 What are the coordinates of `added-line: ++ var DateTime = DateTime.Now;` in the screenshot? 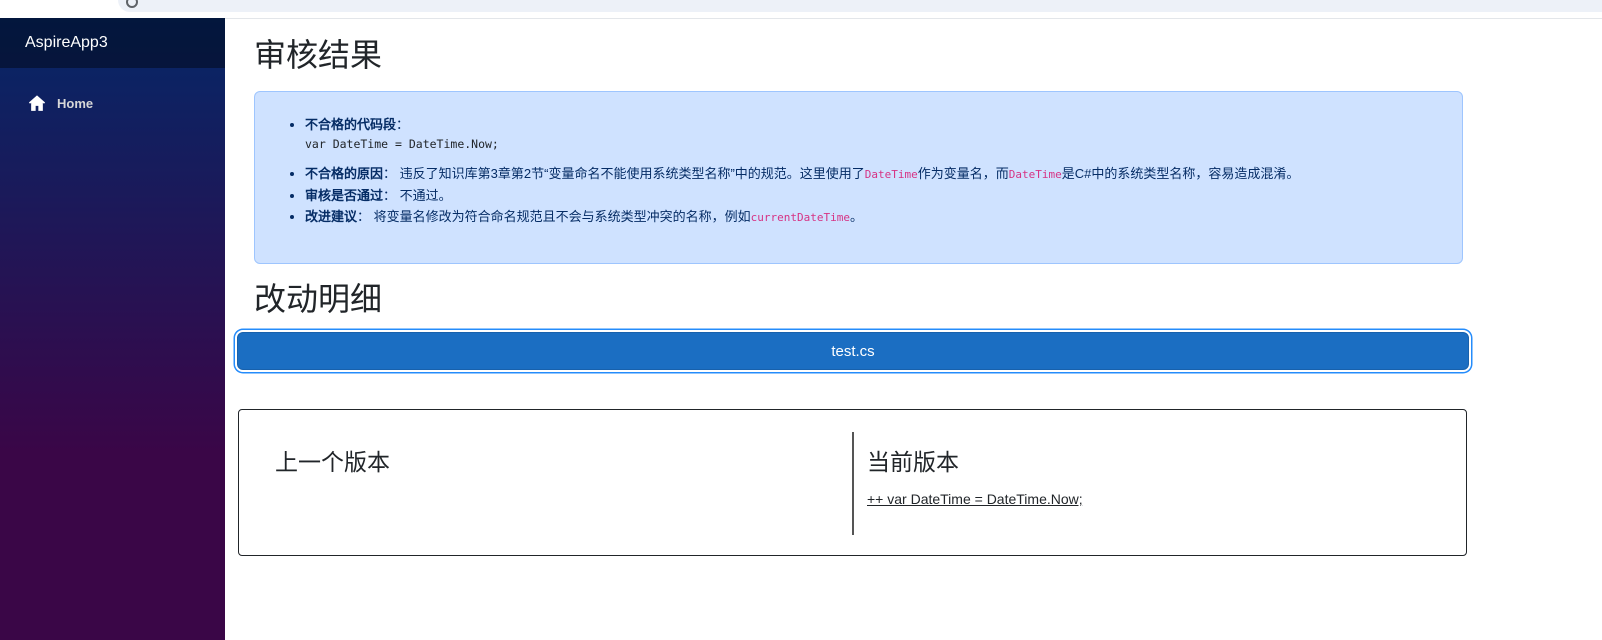 It's located at (975, 499).